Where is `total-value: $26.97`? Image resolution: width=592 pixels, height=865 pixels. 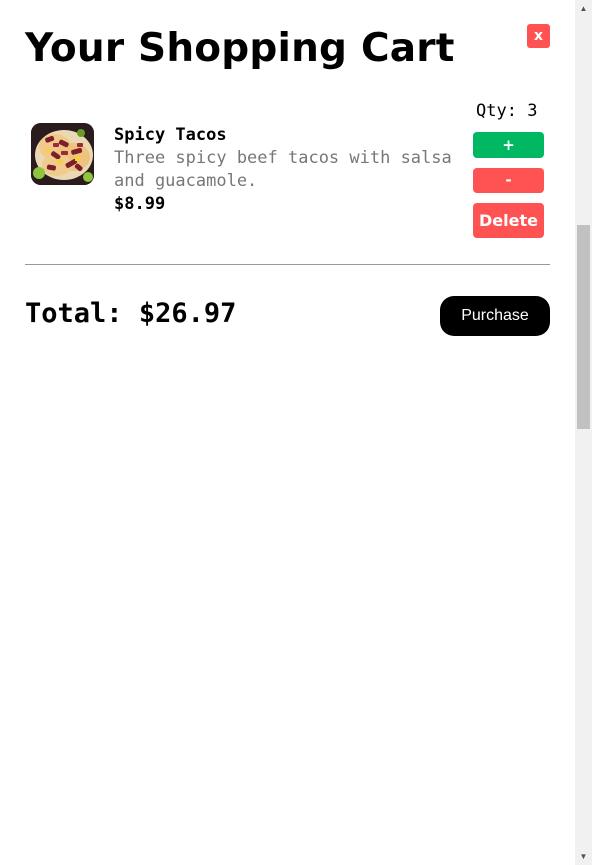
total-value: $26.97 is located at coordinates (187, 313).